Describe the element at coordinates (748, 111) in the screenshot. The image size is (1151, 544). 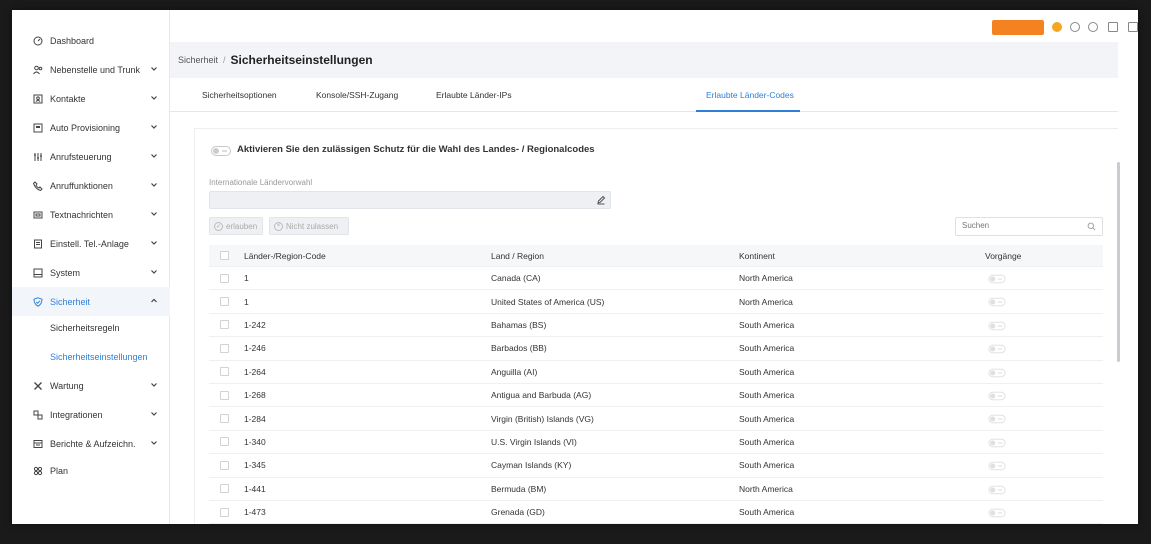
I see `active-tab-indicator` at that location.